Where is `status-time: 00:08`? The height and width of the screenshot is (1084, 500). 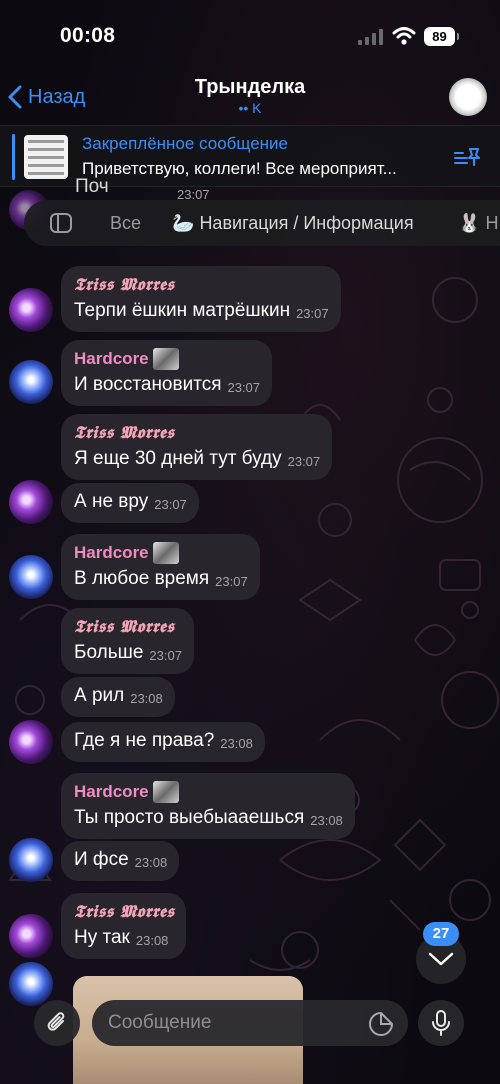
status-time: 00:08 is located at coordinates (88, 35).